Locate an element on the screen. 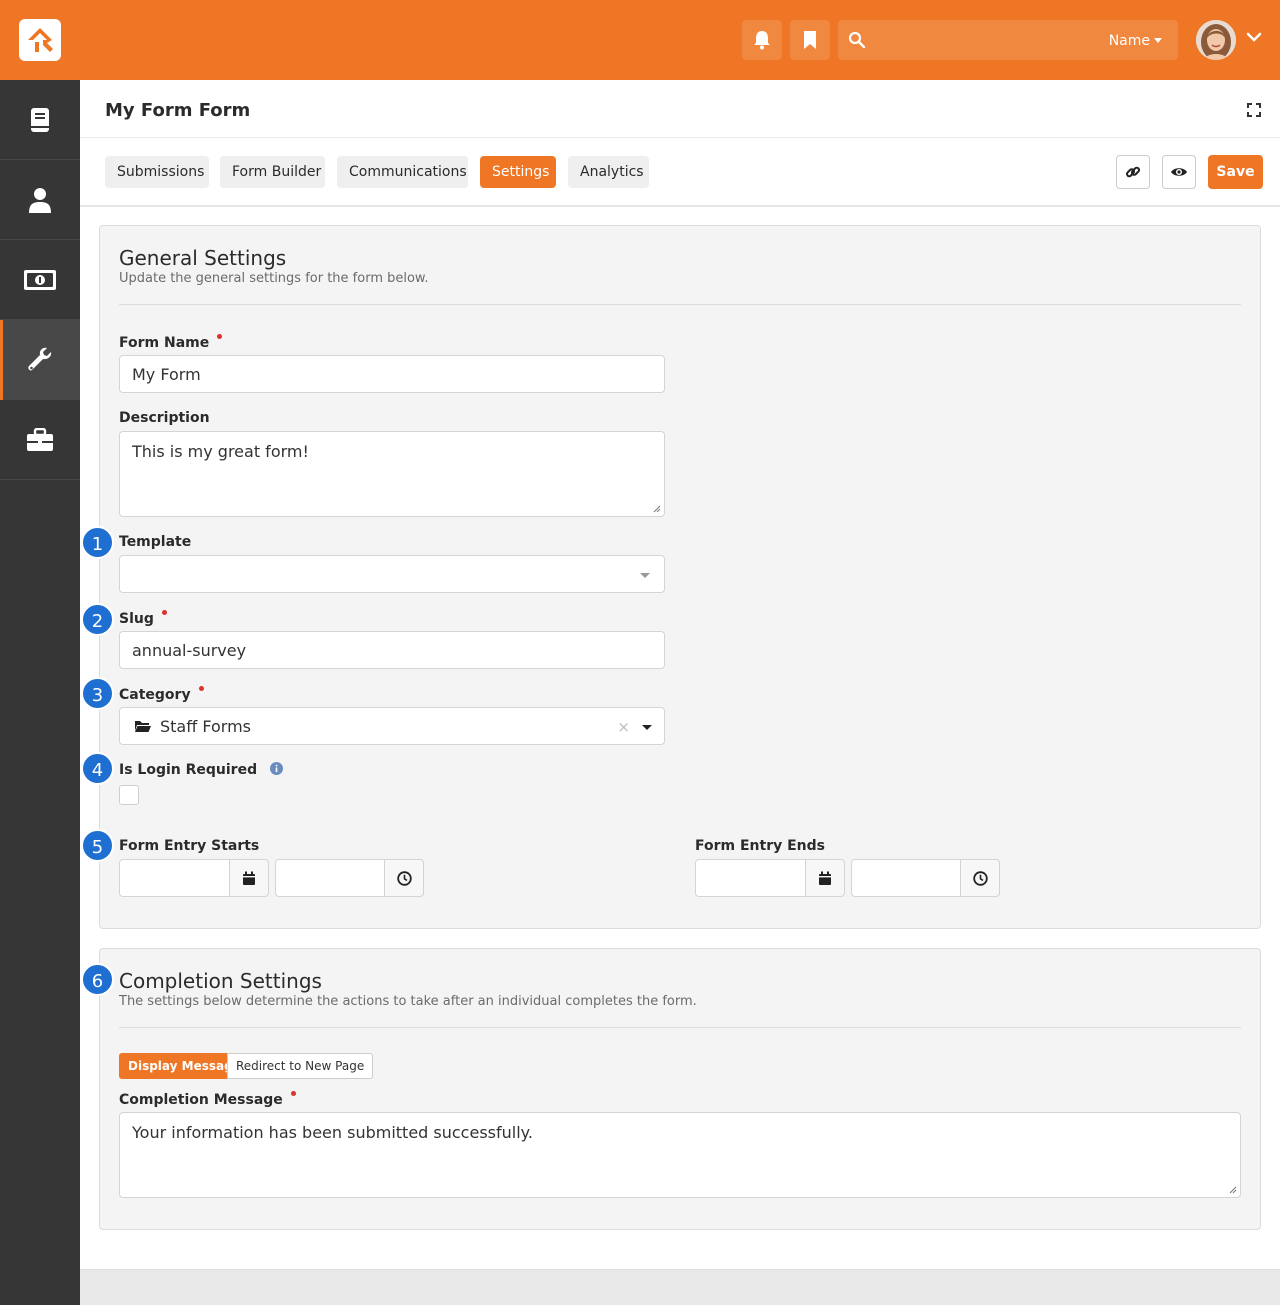  sidebar-item-admin-tools is located at coordinates (40, 360).